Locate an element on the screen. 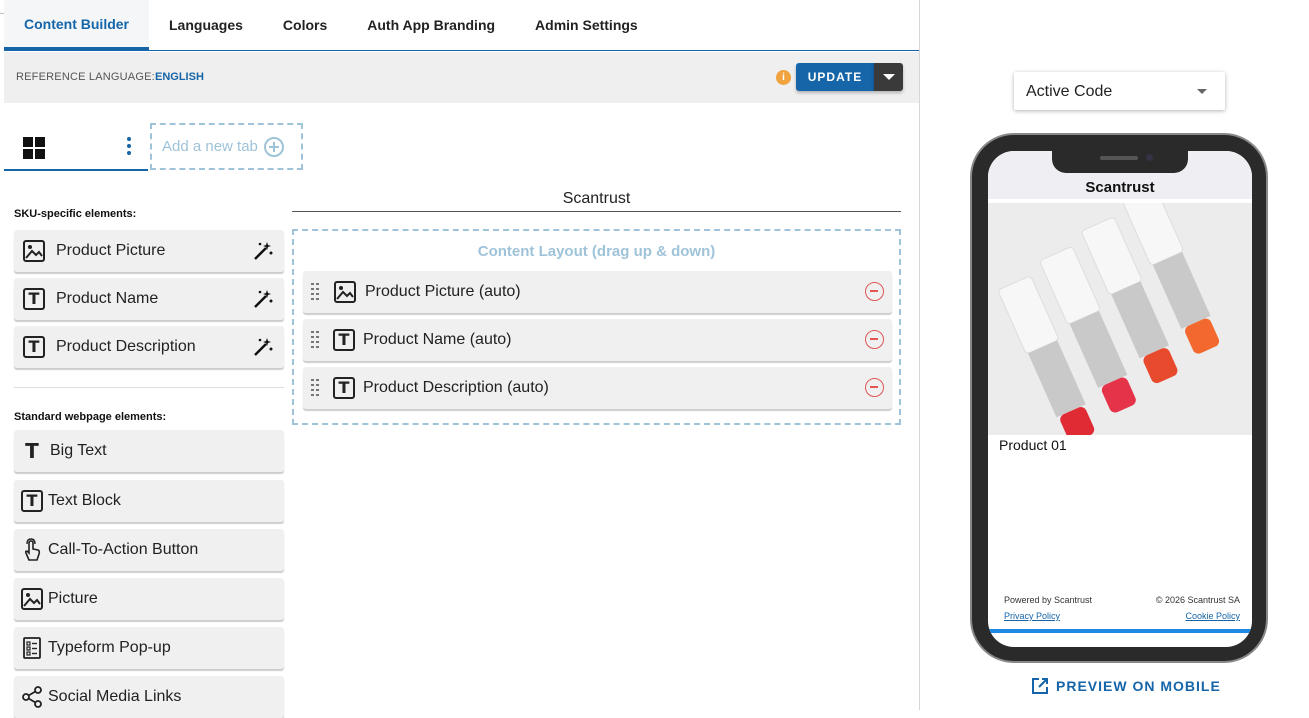  privacy-policy-link: Privacy Policy is located at coordinates (1032, 616).